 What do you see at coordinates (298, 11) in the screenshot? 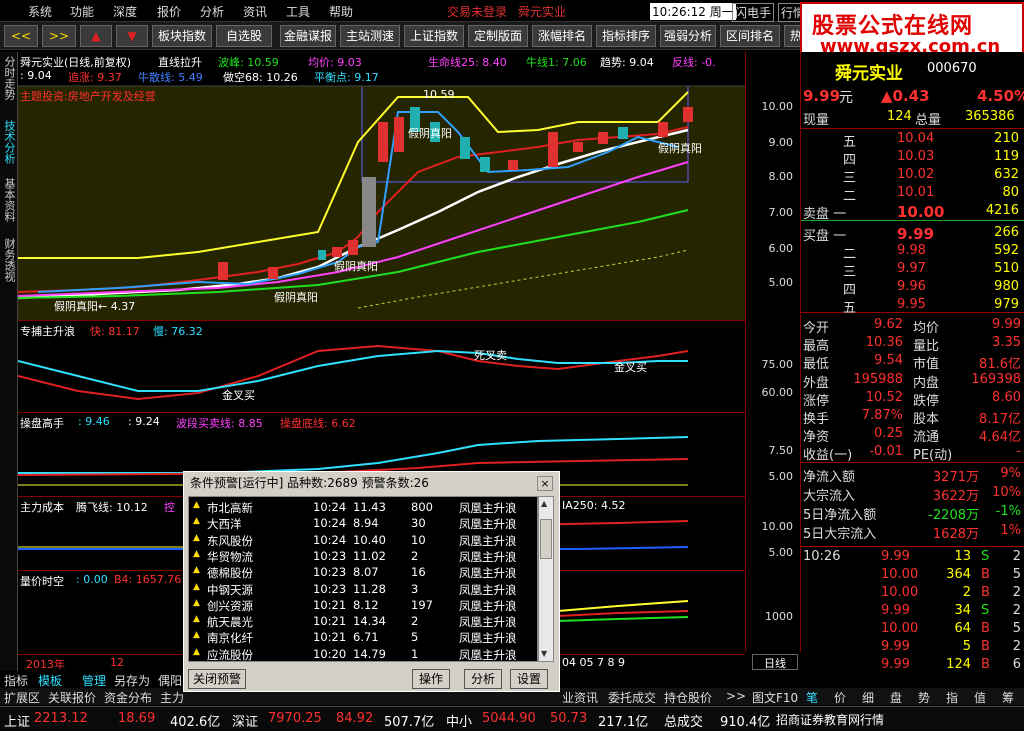
I see `menu-tools: 工具` at bounding box center [298, 11].